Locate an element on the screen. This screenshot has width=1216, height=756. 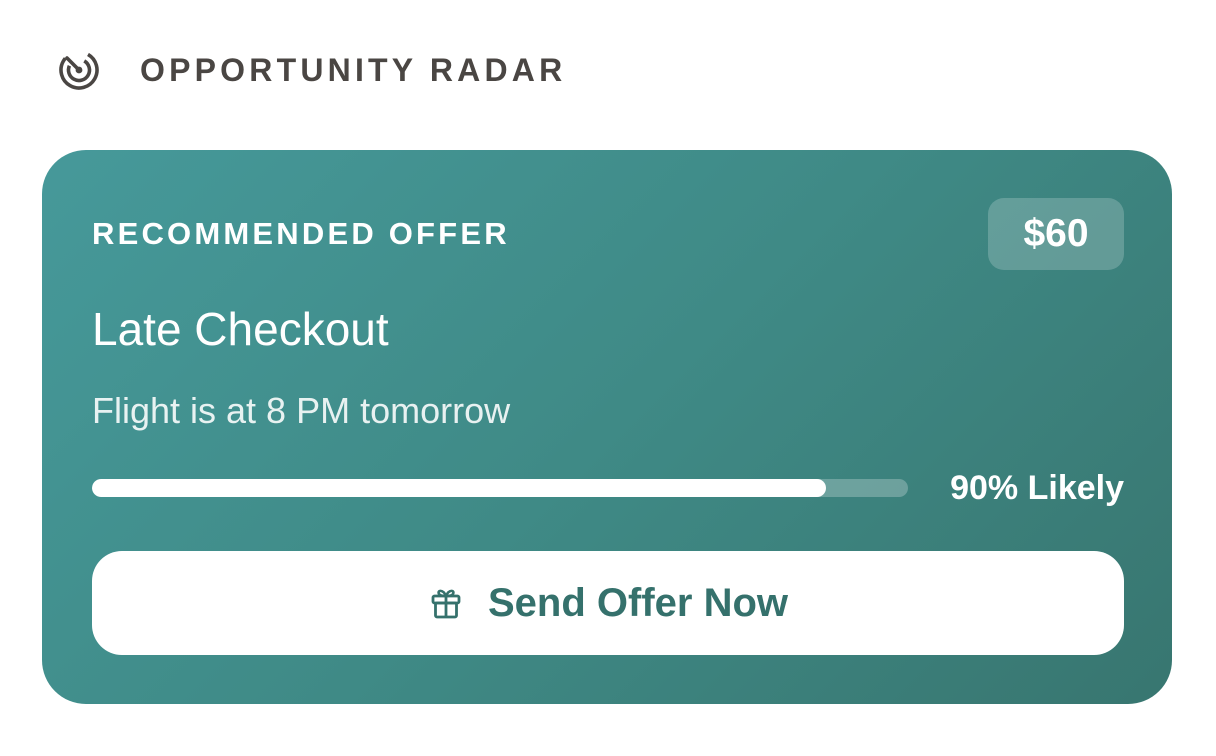
likelihood-progress-bar is located at coordinates (500, 488).